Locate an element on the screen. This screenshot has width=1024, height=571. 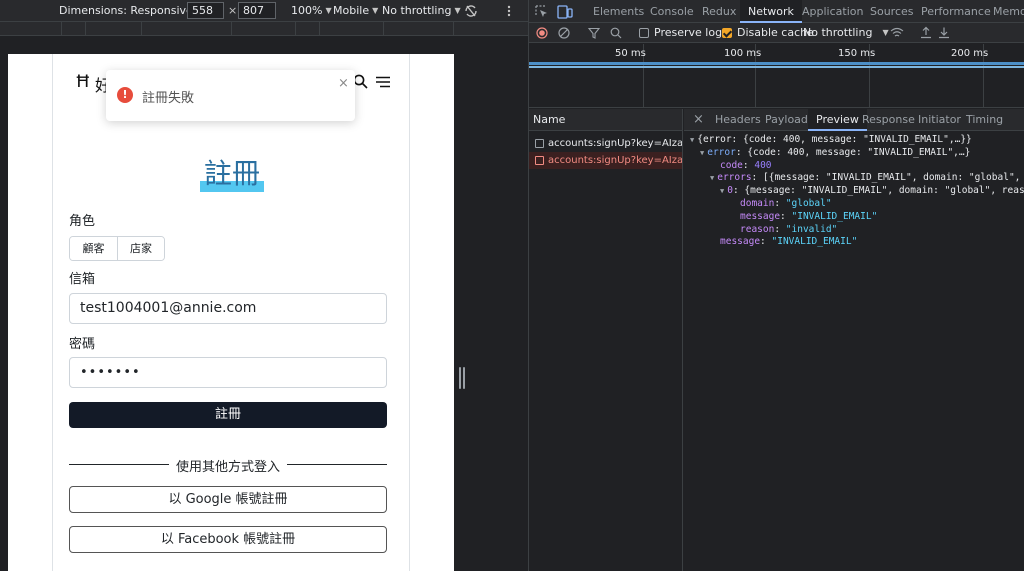
timeline-label: 100 ms is located at coordinates (743, 53).